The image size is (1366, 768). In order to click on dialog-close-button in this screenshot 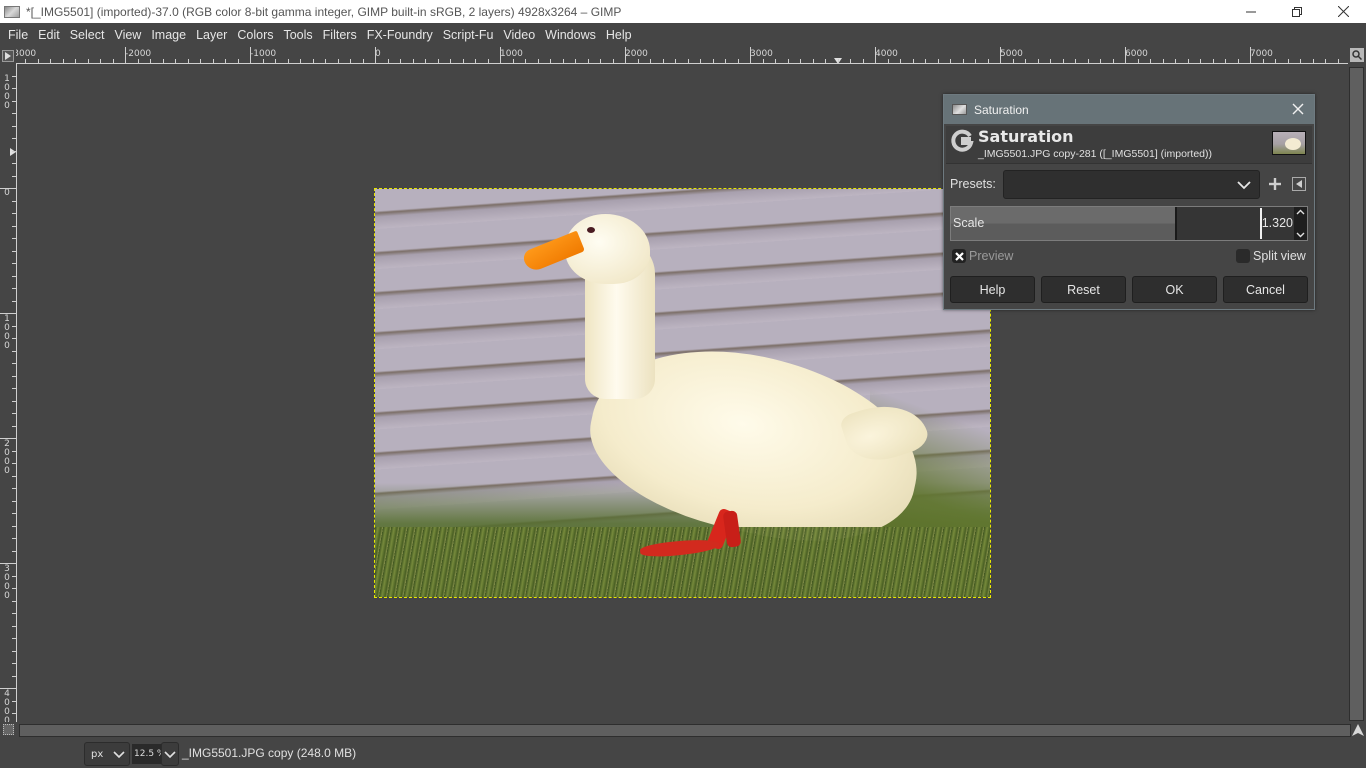, I will do `click(1298, 109)`.